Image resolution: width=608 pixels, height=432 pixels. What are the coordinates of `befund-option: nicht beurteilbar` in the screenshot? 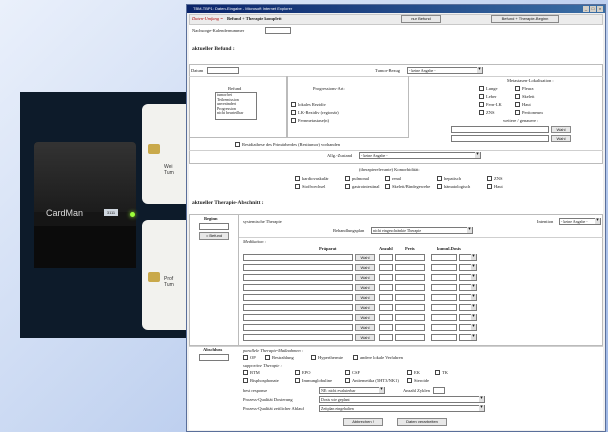 It's located at (236, 113).